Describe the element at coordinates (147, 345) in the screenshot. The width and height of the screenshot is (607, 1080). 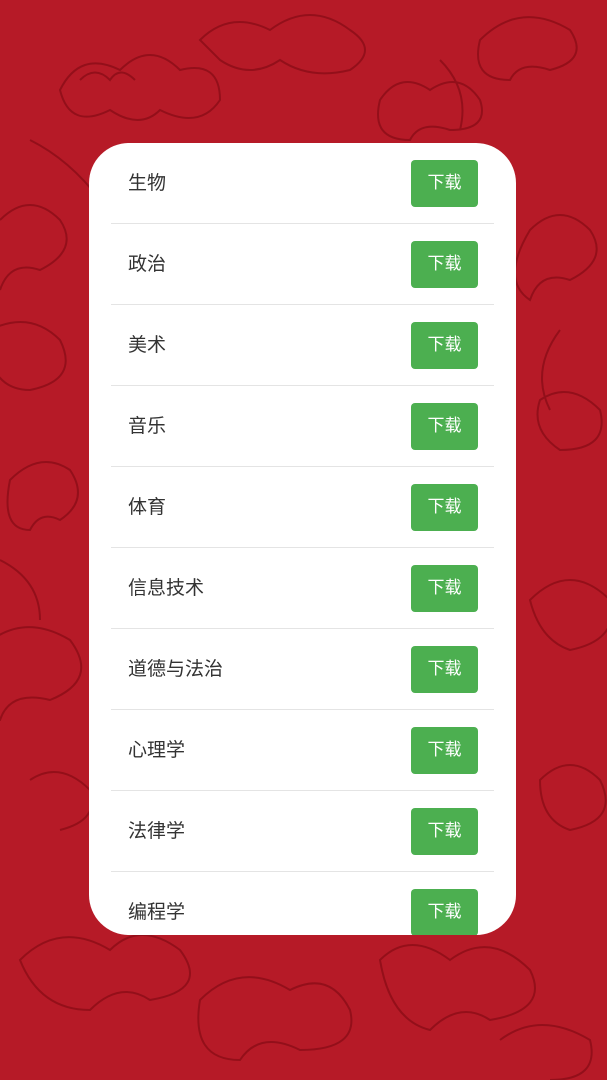
I see `subject-label: 美术` at that location.